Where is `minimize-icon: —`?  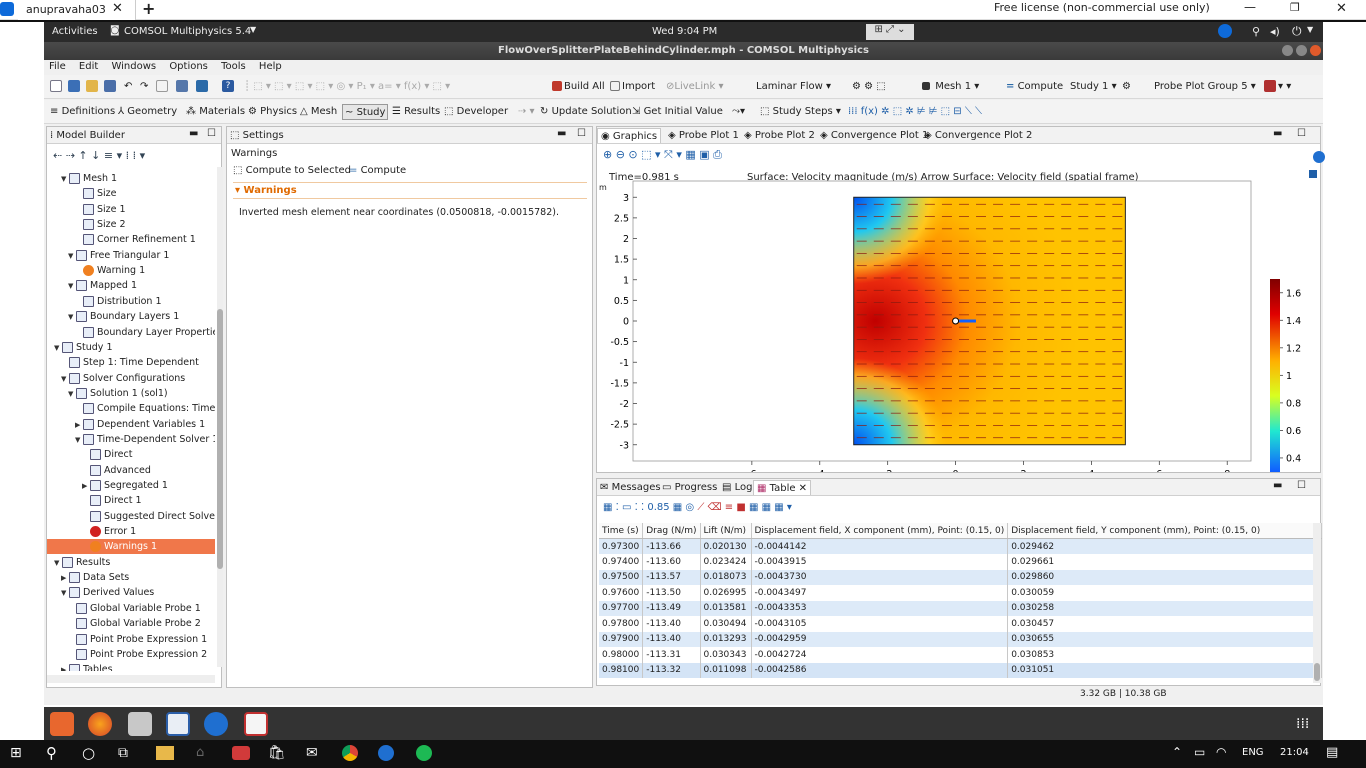 minimize-icon: — is located at coordinates (1250, 7).